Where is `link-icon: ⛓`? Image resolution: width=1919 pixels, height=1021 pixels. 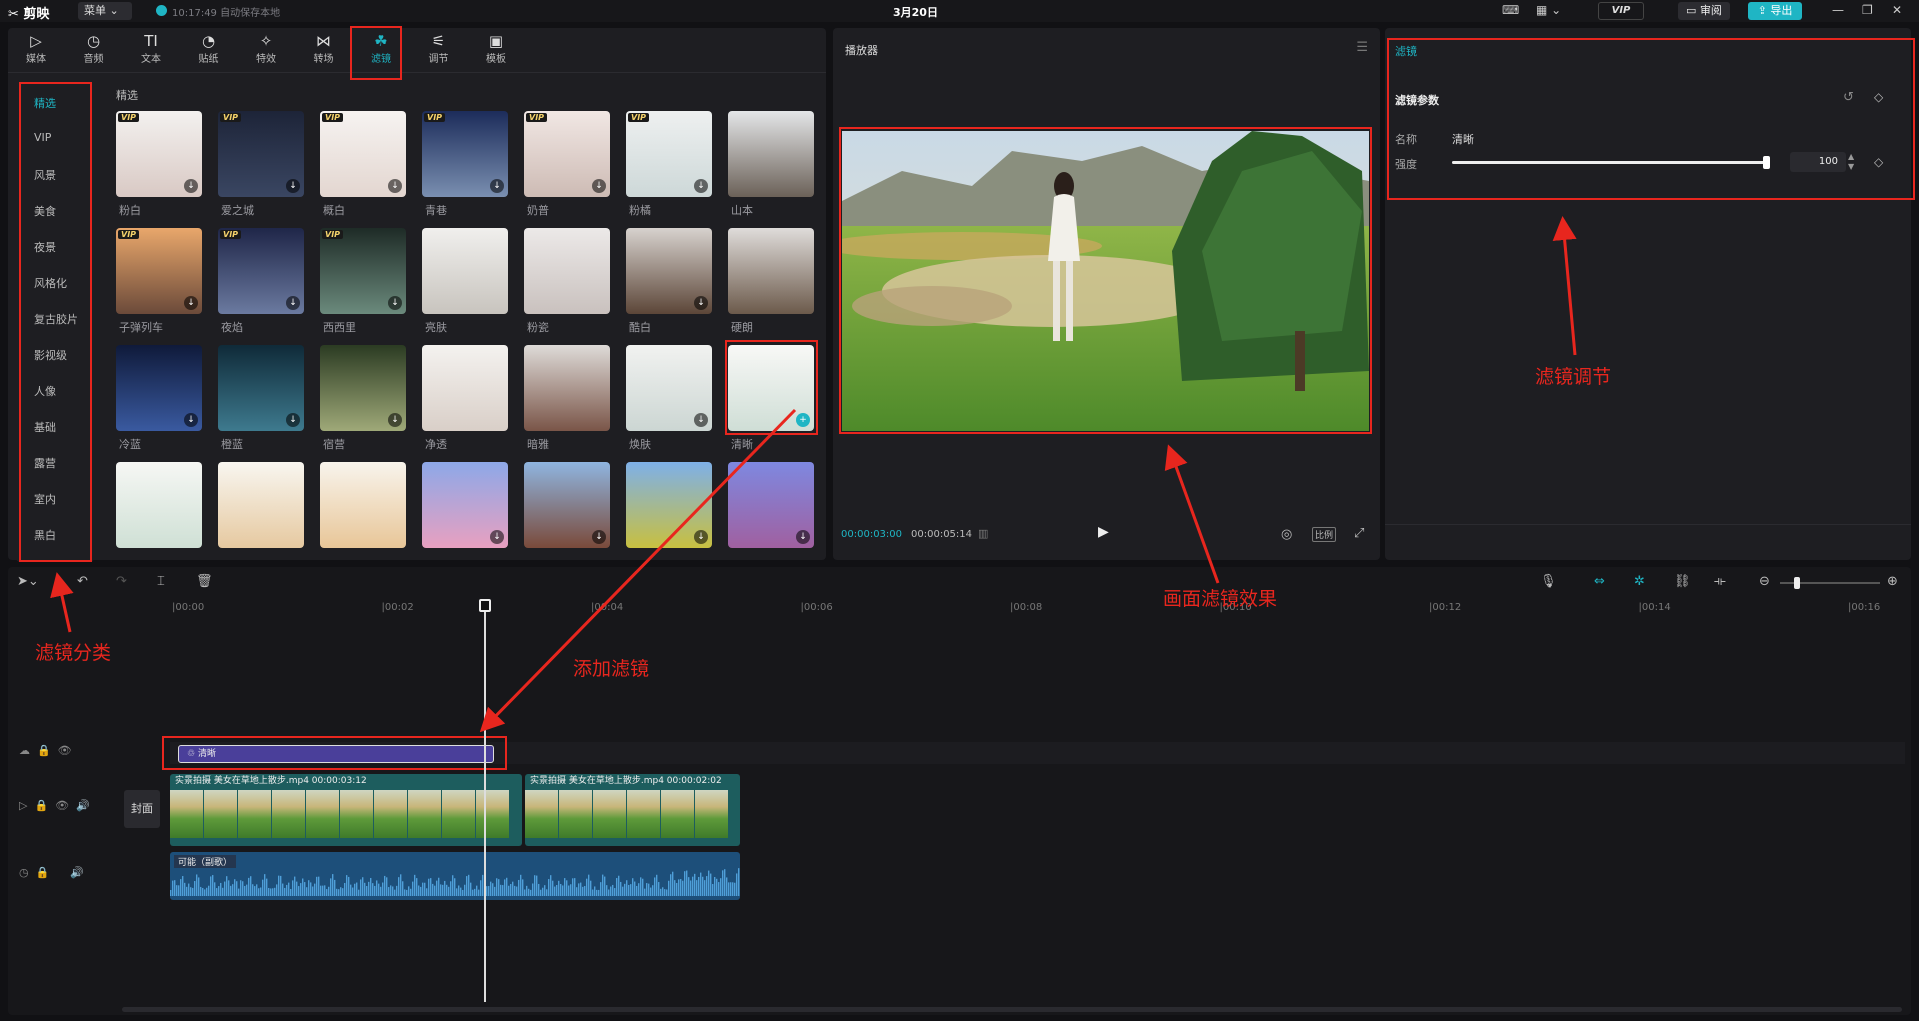
link-icon: ⛓ is located at coordinates (1682, 581).